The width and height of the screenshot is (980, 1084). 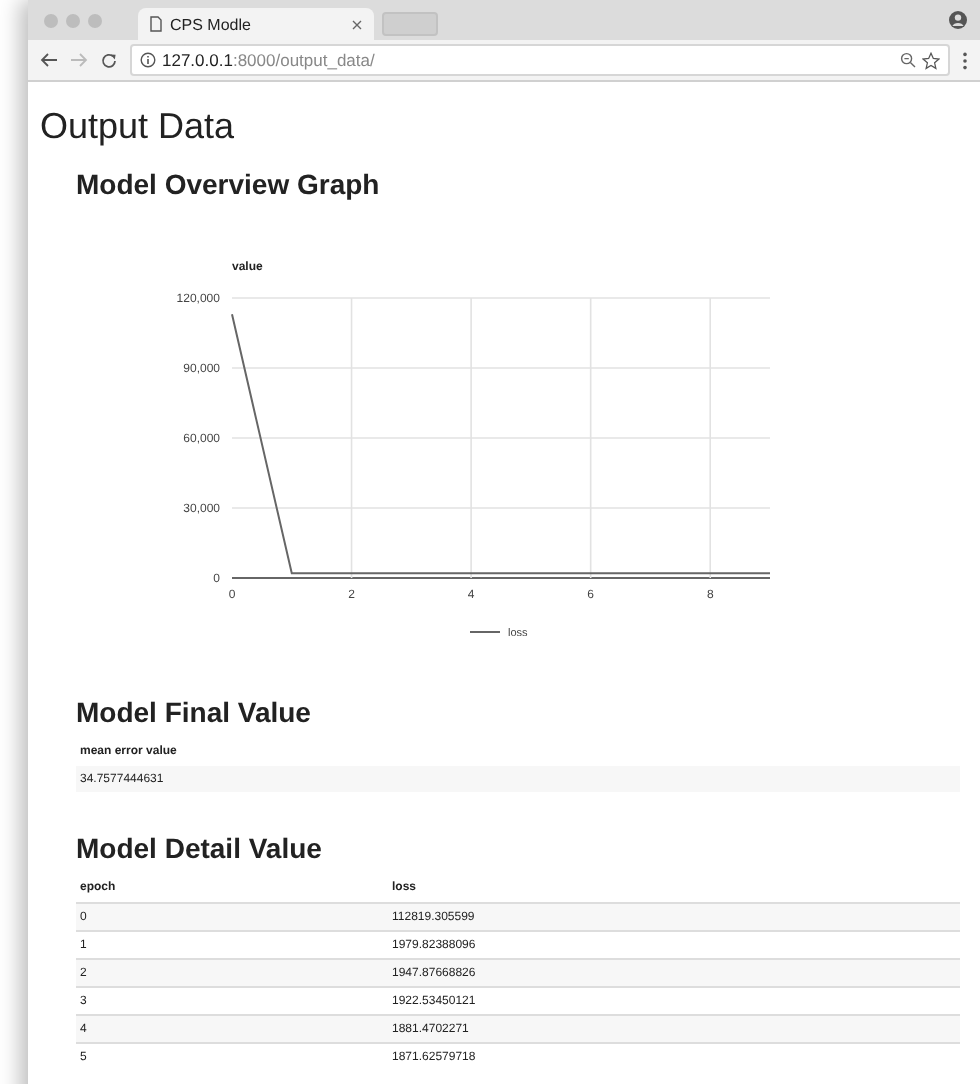 What do you see at coordinates (156, 24) in the screenshot?
I see `page-icon` at bounding box center [156, 24].